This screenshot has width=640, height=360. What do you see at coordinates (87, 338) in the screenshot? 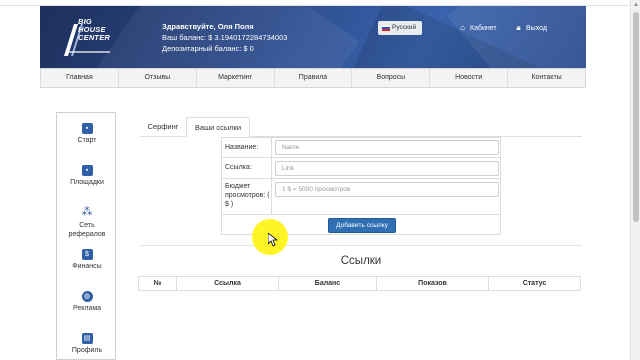
I see `profile-icon: ▤` at bounding box center [87, 338].